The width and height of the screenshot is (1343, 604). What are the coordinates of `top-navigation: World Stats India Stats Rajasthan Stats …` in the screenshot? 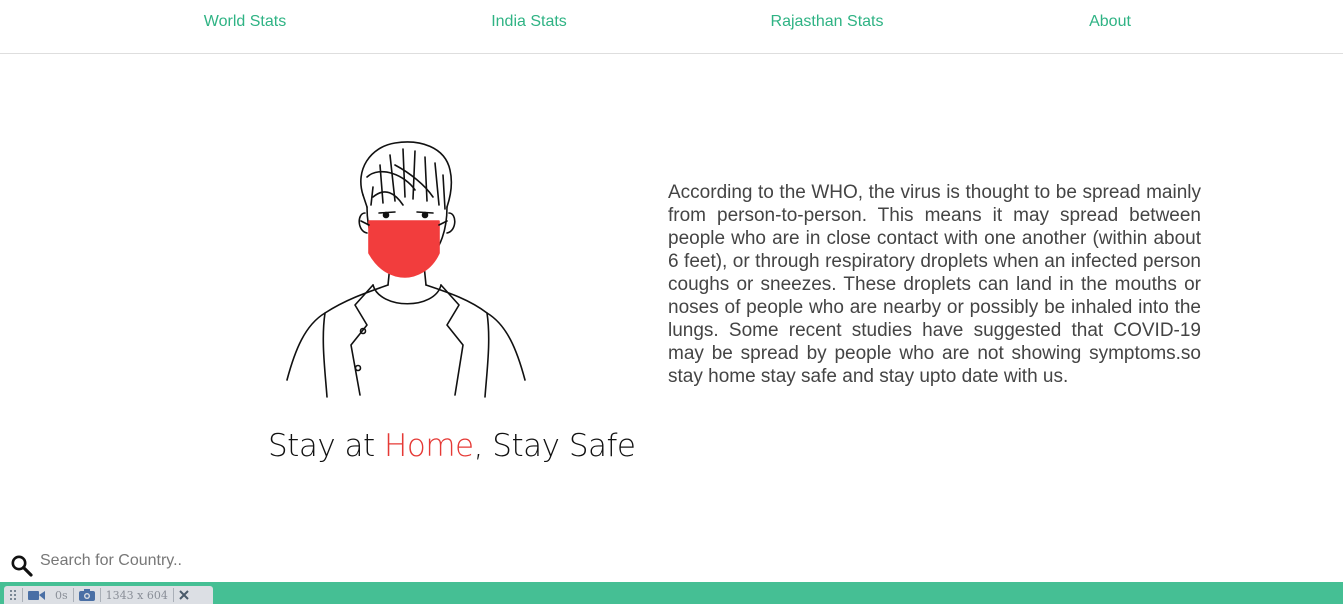 It's located at (671, 27).